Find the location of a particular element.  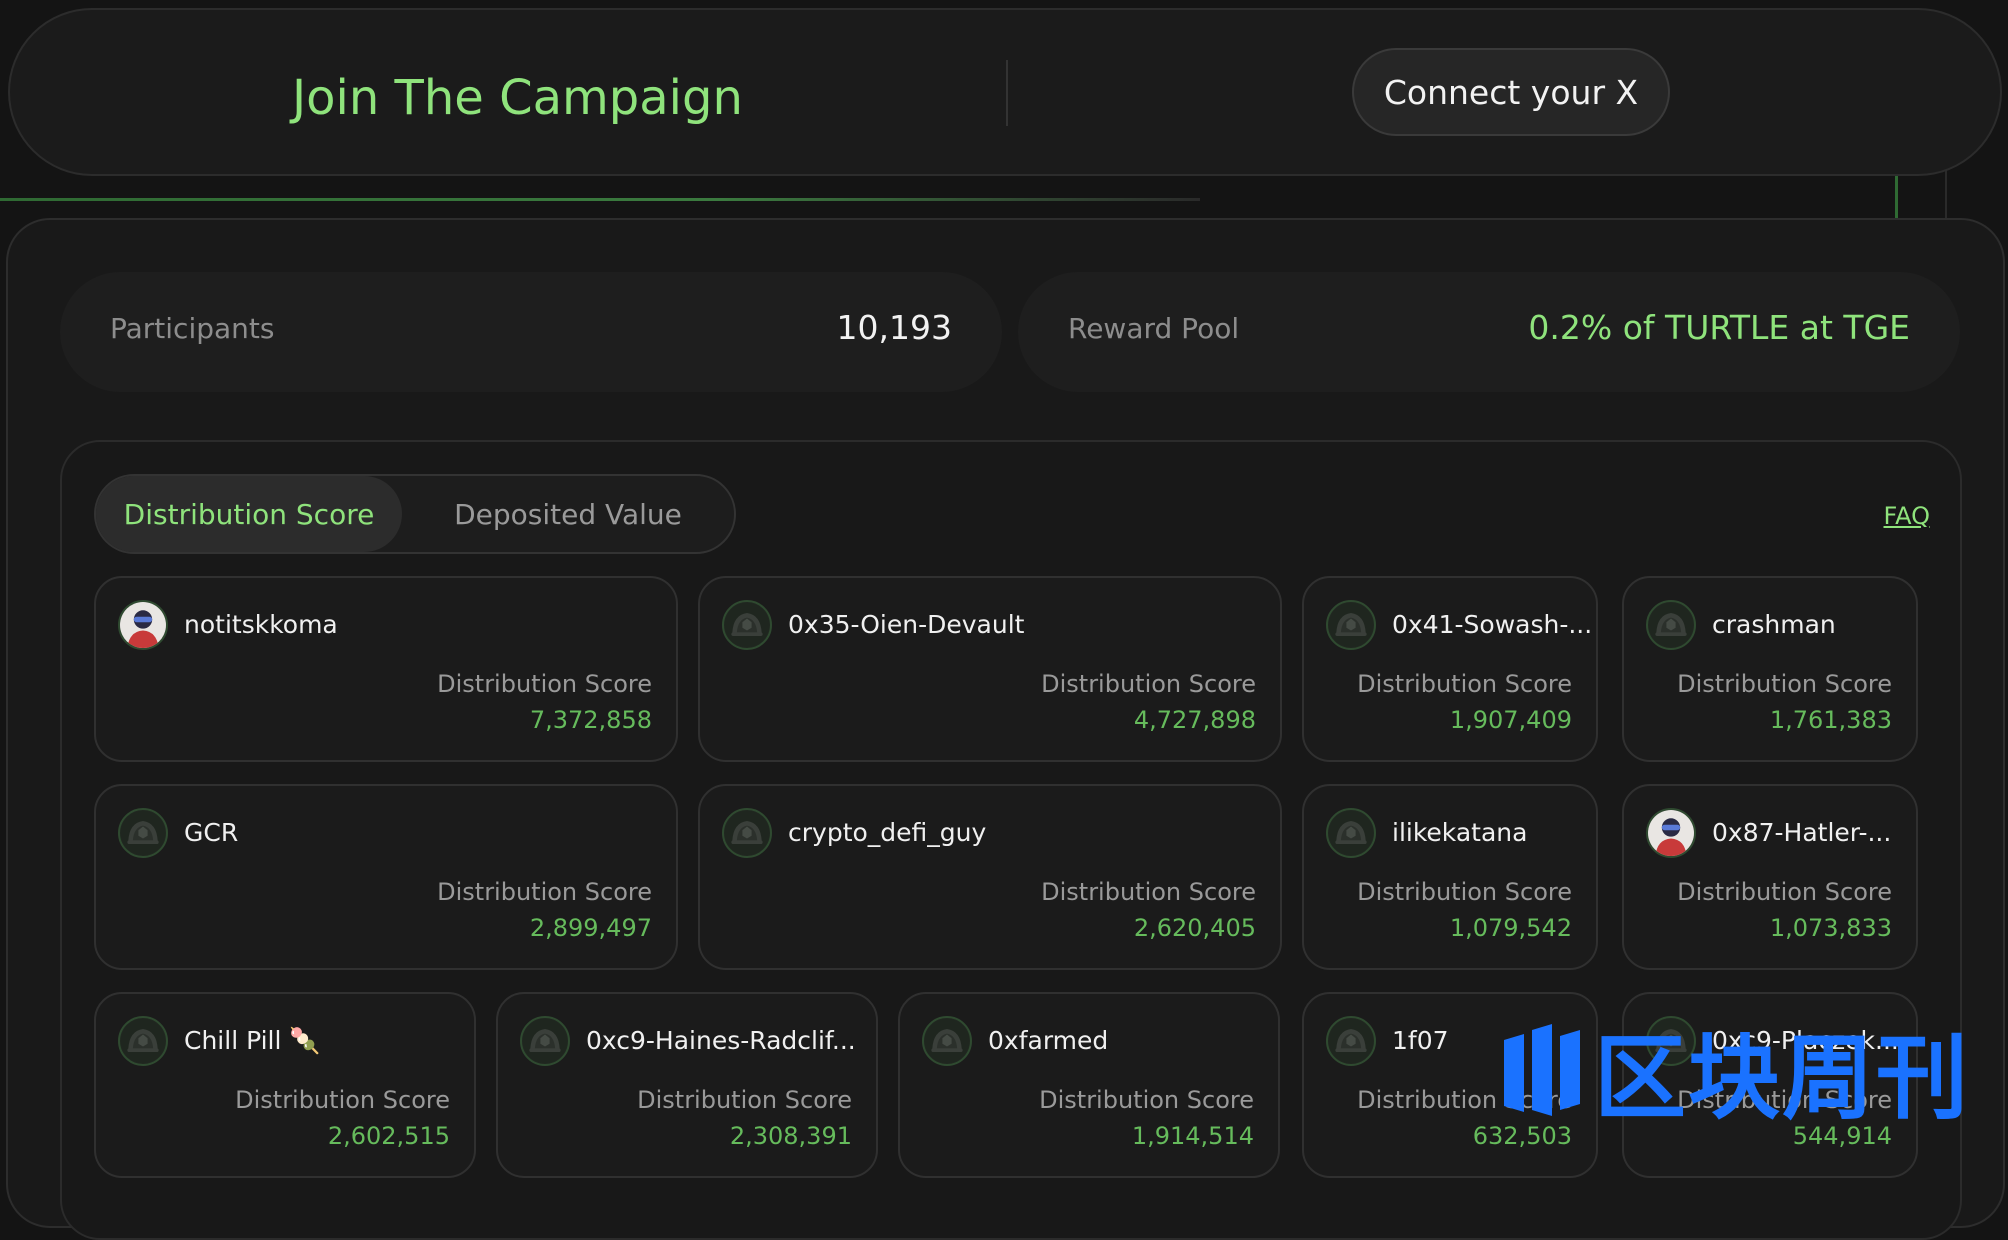

participants-label: Participants is located at coordinates (192, 328).